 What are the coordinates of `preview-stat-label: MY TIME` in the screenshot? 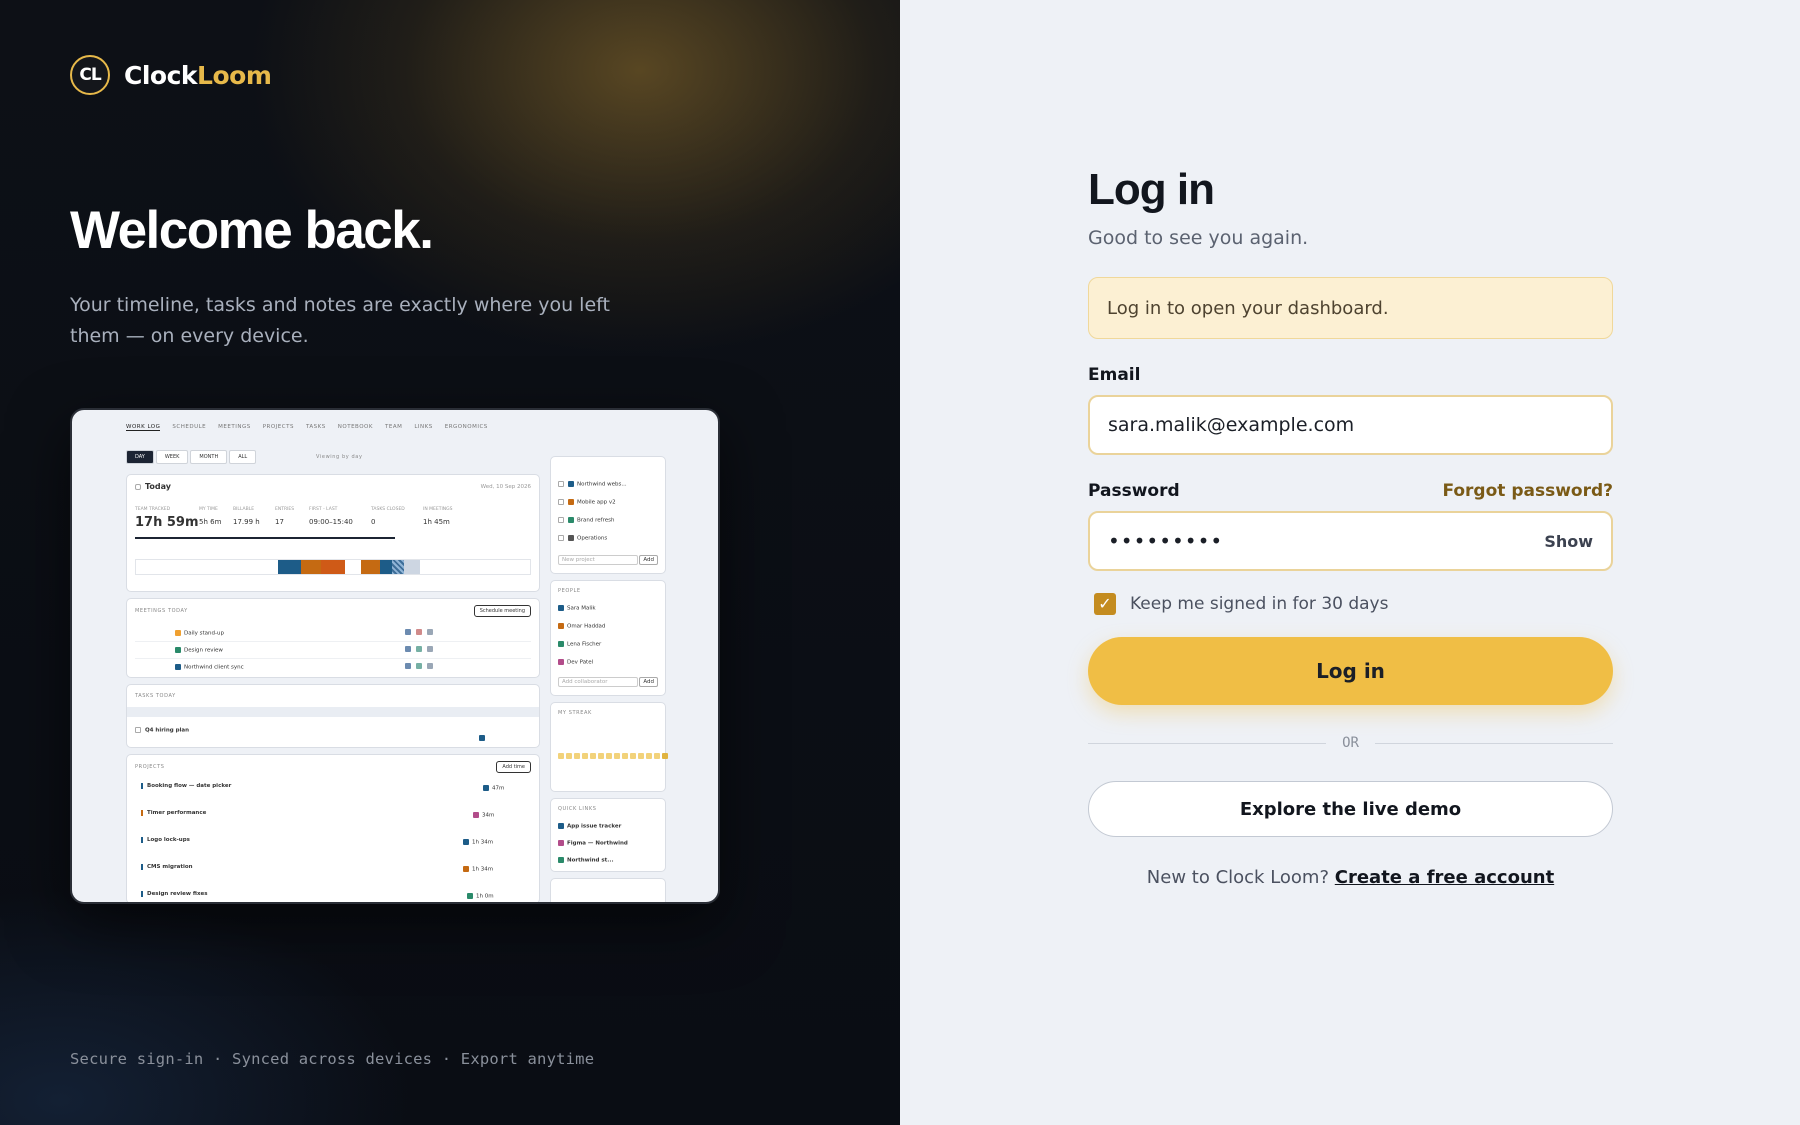 It's located at (208, 509).